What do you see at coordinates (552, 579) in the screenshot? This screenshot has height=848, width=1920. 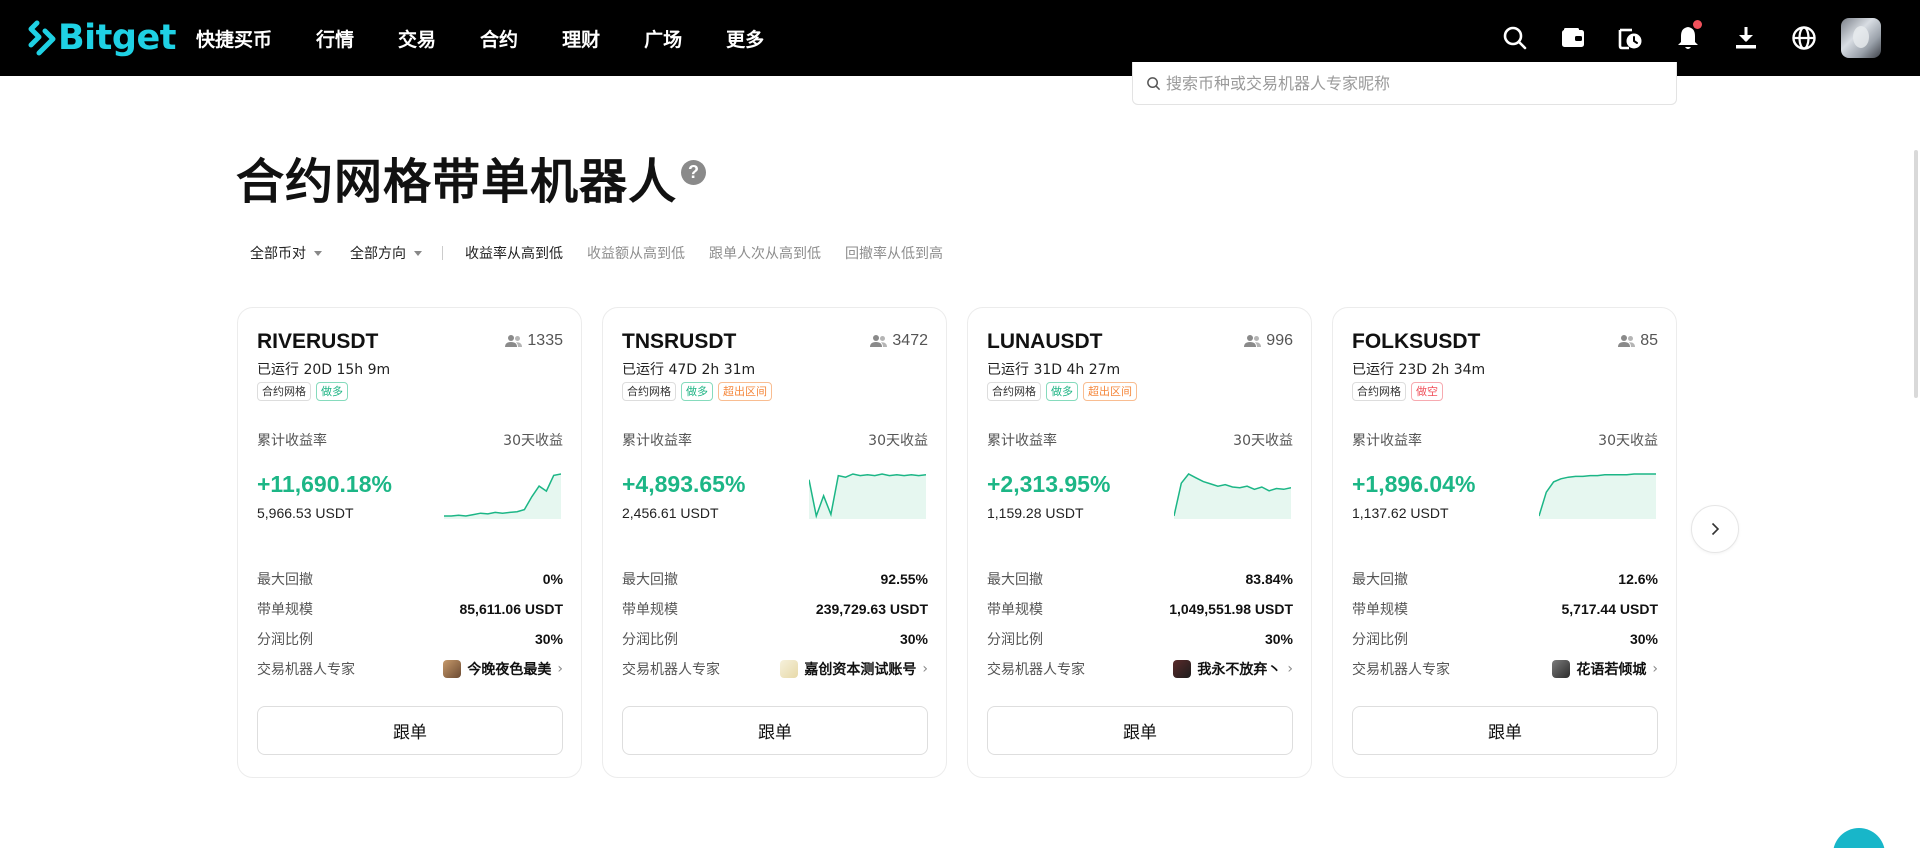 I see `max-drawdown-value: 0%` at bounding box center [552, 579].